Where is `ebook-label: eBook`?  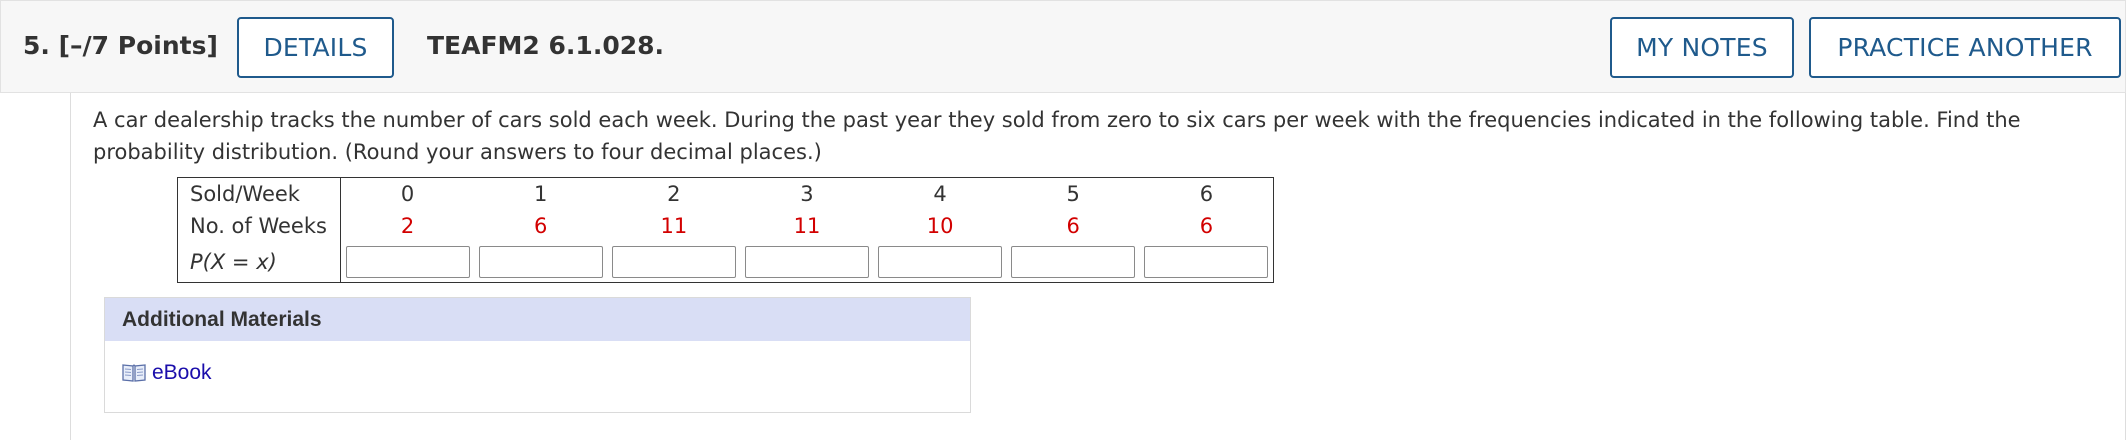 ebook-label: eBook is located at coordinates (182, 372).